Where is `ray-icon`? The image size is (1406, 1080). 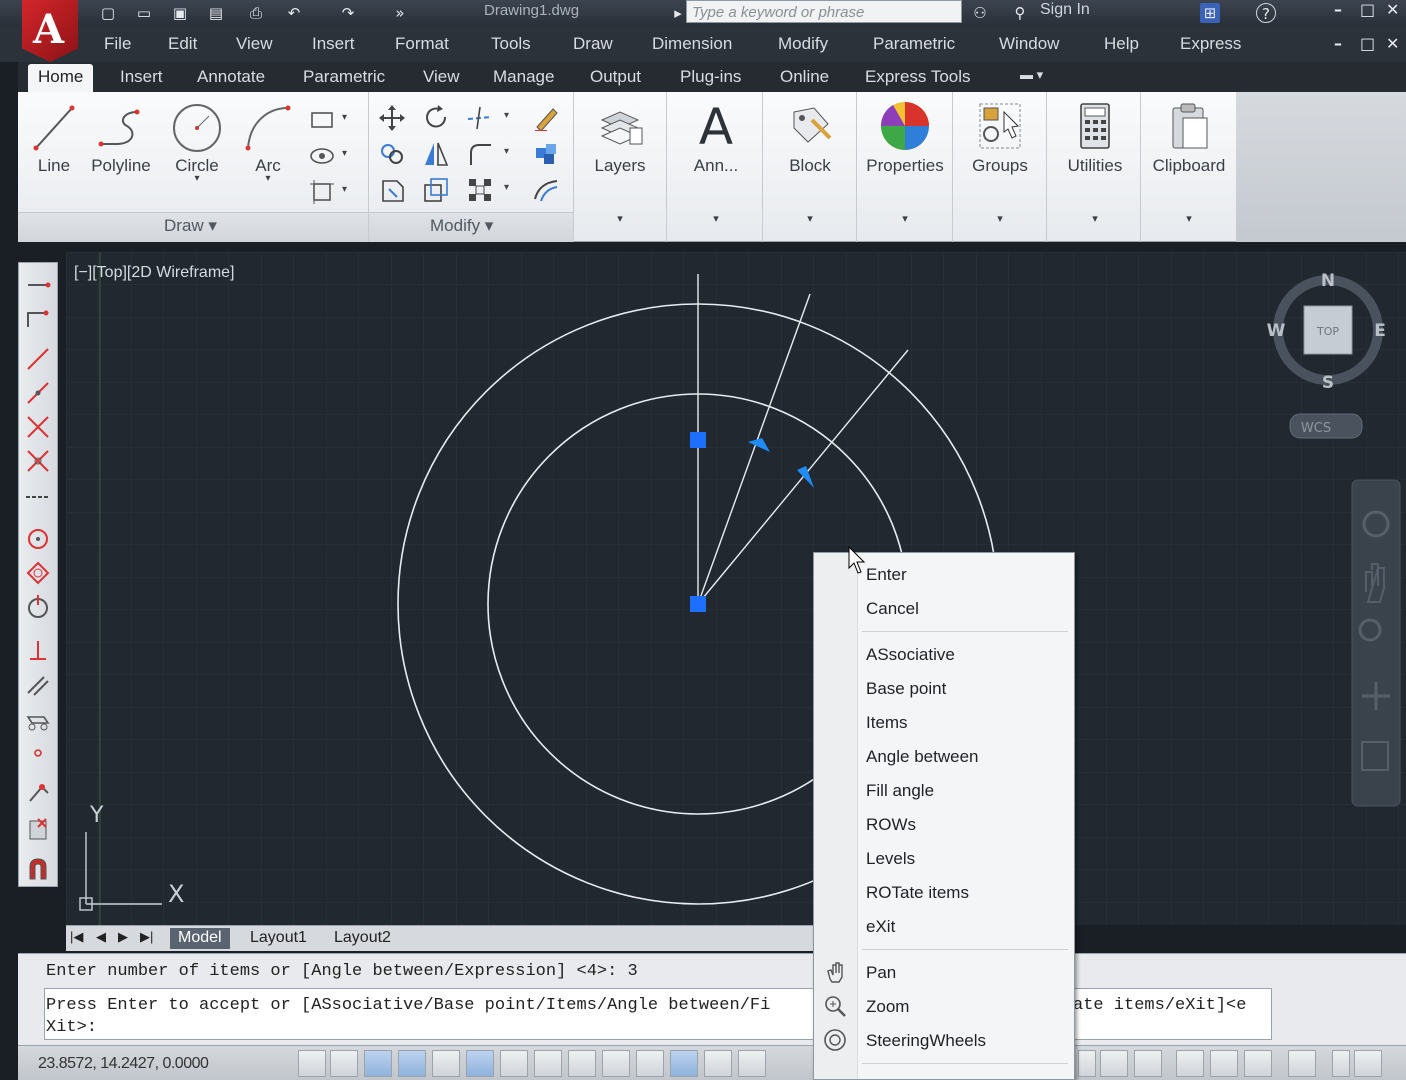 ray-icon is located at coordinates (38, 319).